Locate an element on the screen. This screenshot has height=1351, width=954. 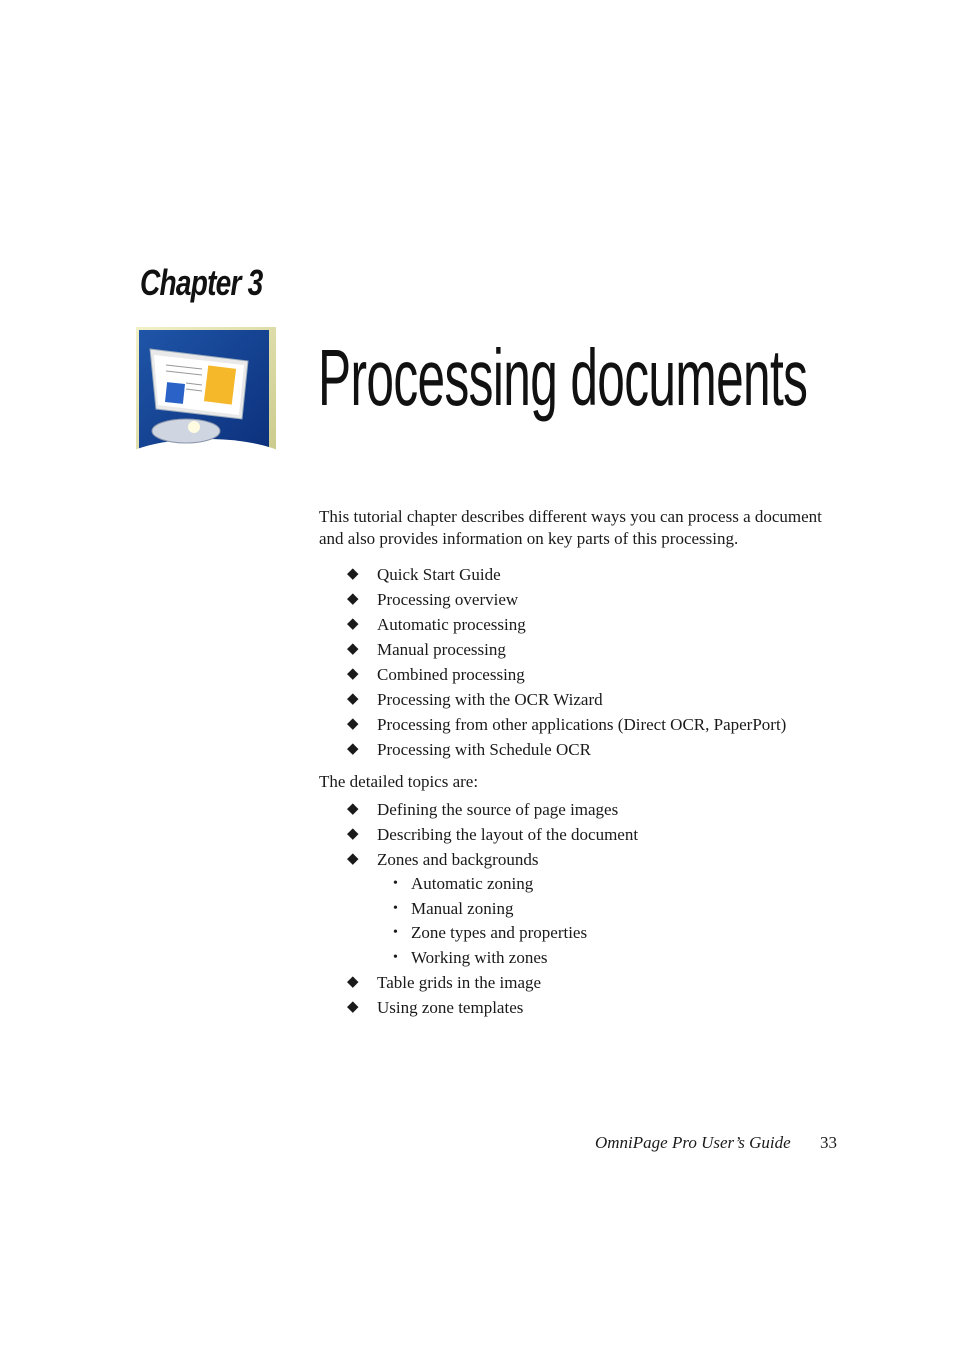
sub-list-item: • Working with zones is located at coordinates (613, 958).